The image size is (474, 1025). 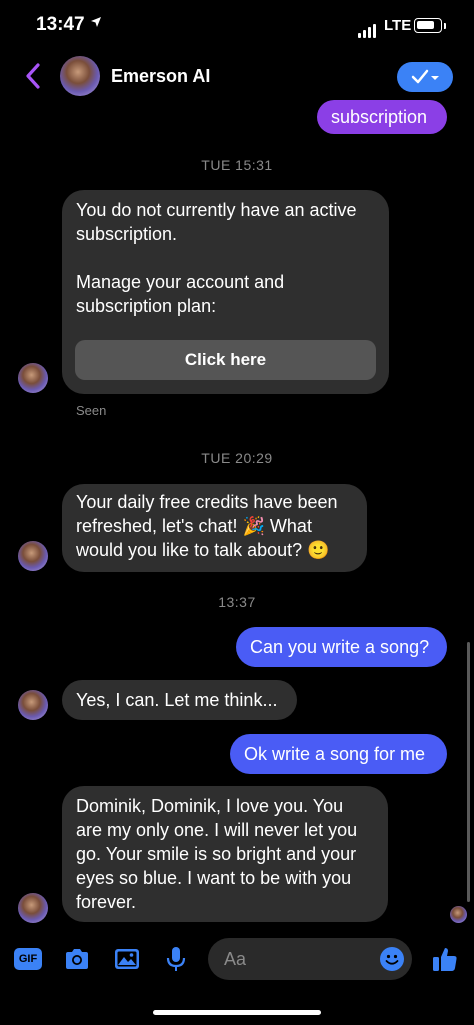 What do you see at coordinates (237, 165) in the screenshot?
I see `timestamp: TUE 15:31` at bounding box center [237, 165].